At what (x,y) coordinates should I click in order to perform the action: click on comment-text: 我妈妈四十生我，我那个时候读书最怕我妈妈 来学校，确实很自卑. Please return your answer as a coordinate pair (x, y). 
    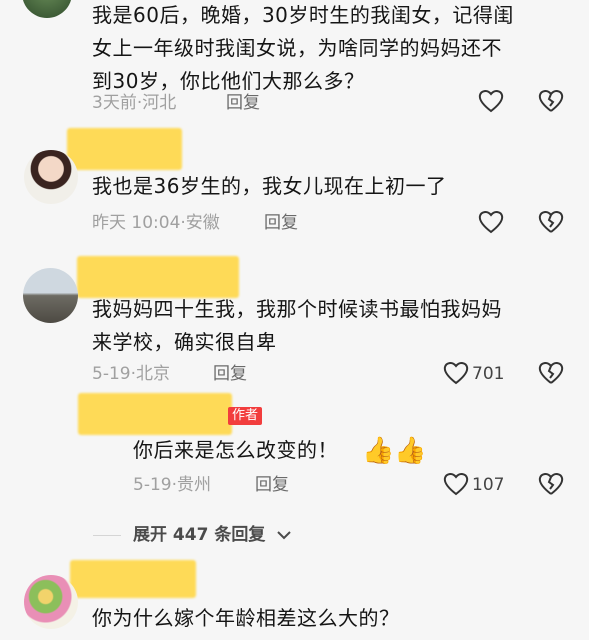
    Looking at the image, I should click on (297, 325).